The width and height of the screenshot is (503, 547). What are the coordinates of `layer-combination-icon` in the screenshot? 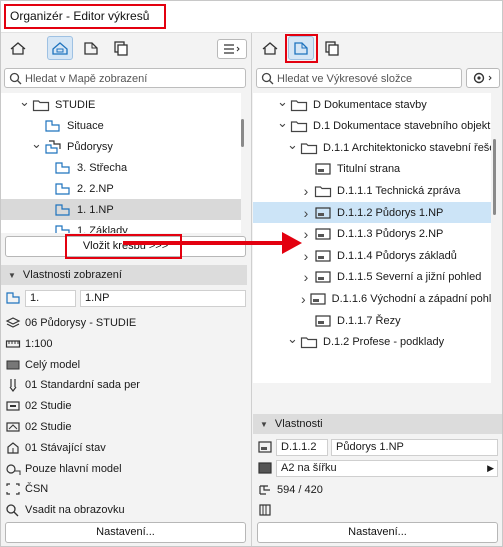 It's located at (13, 322).